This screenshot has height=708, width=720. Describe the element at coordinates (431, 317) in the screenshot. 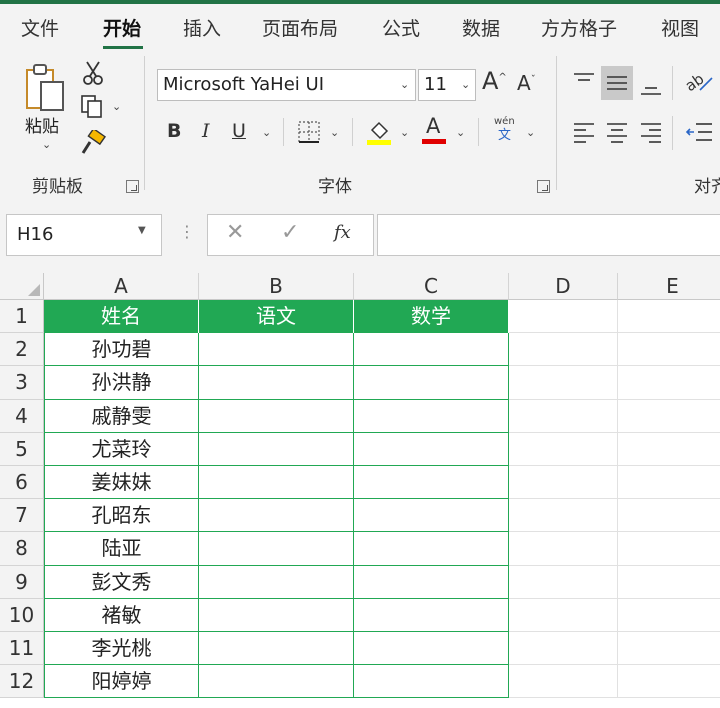

I see `table-header-cell: 数学` at that location.